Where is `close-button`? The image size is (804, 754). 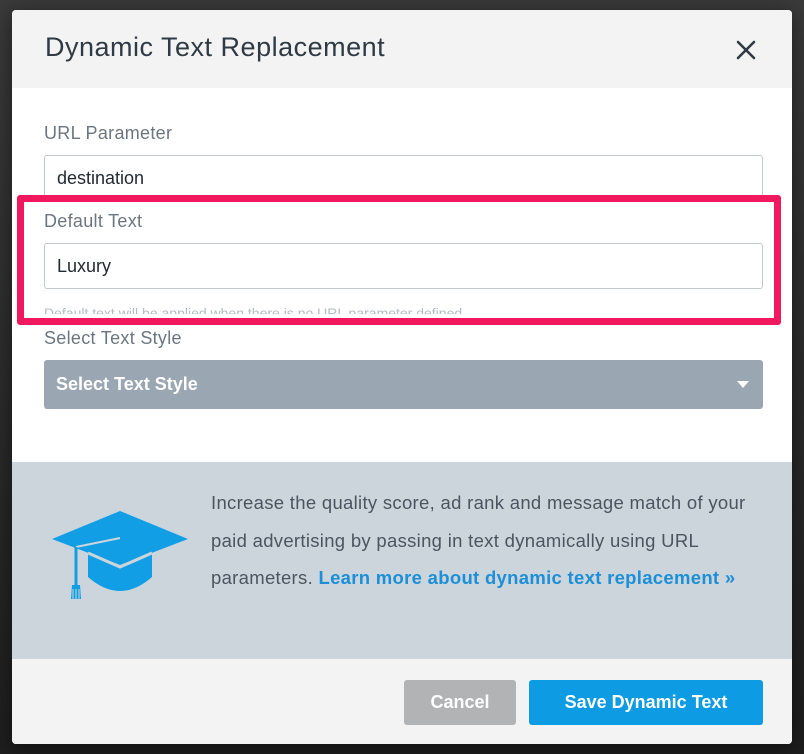
close-button is located at coordinates (746, 50).